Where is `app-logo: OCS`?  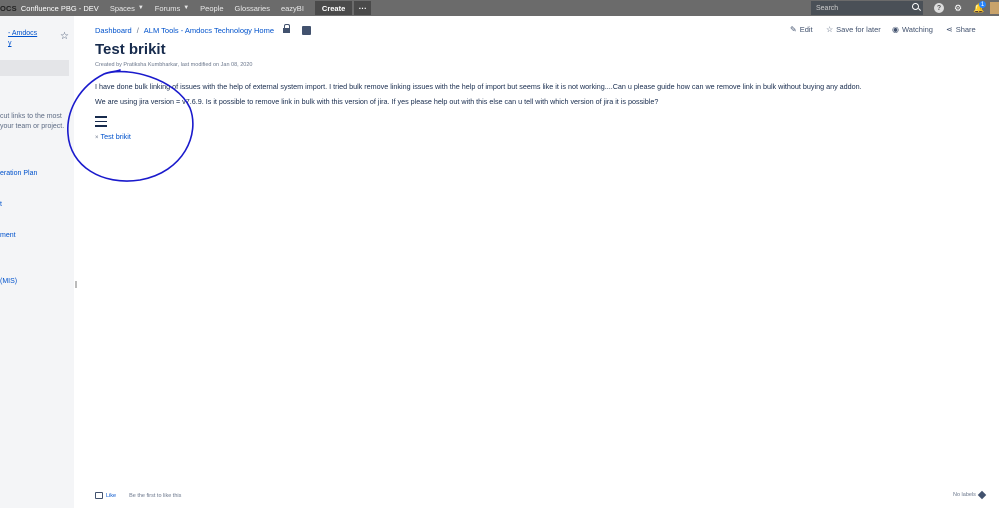
app-logo: OCS is located at coordinates (8, 8).